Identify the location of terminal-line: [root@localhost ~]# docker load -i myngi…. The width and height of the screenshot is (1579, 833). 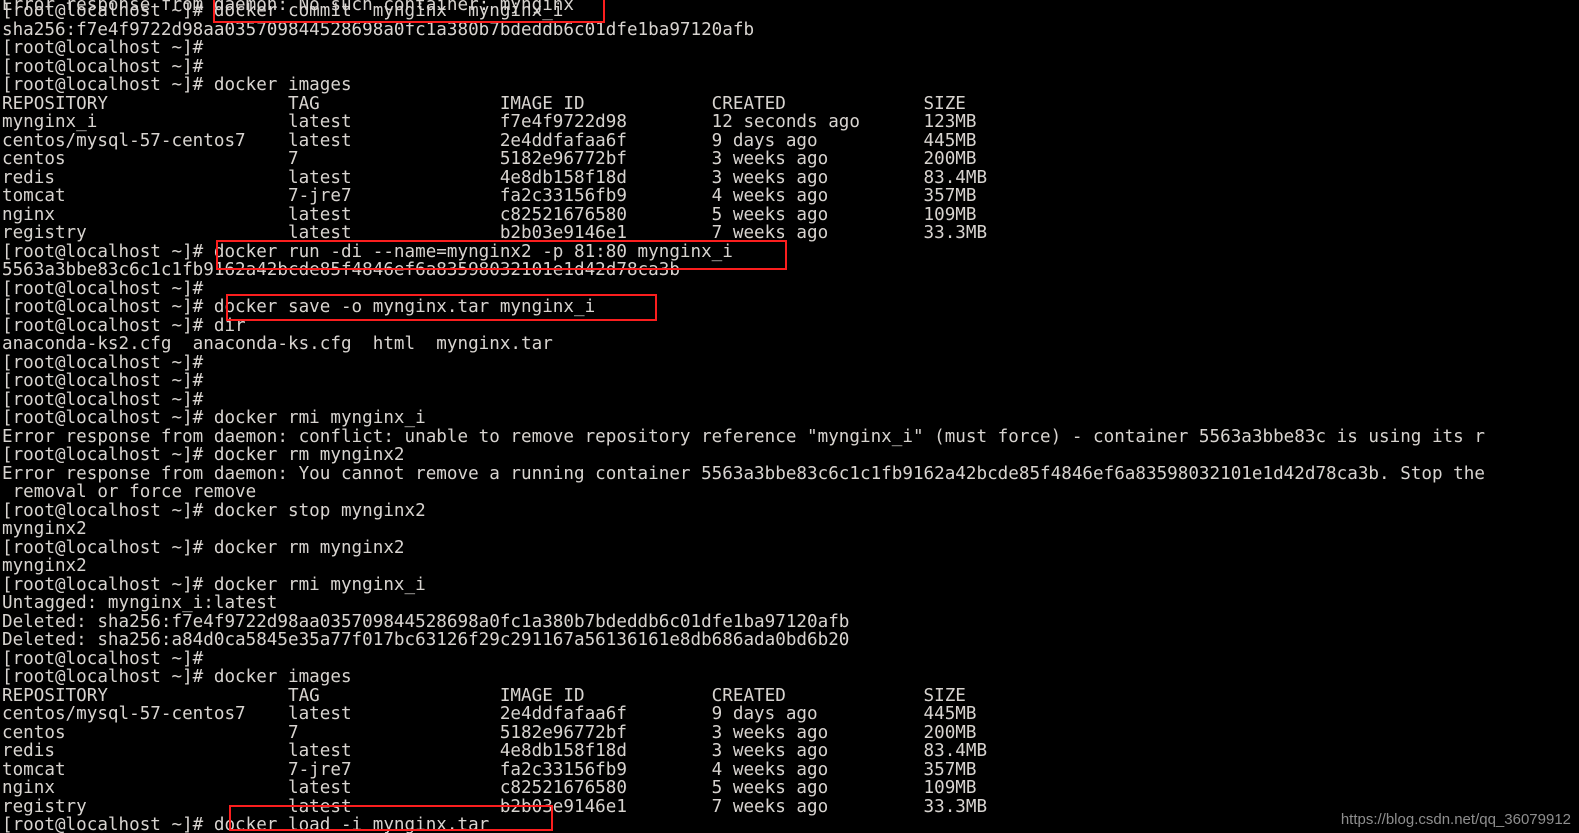
(246, 824).